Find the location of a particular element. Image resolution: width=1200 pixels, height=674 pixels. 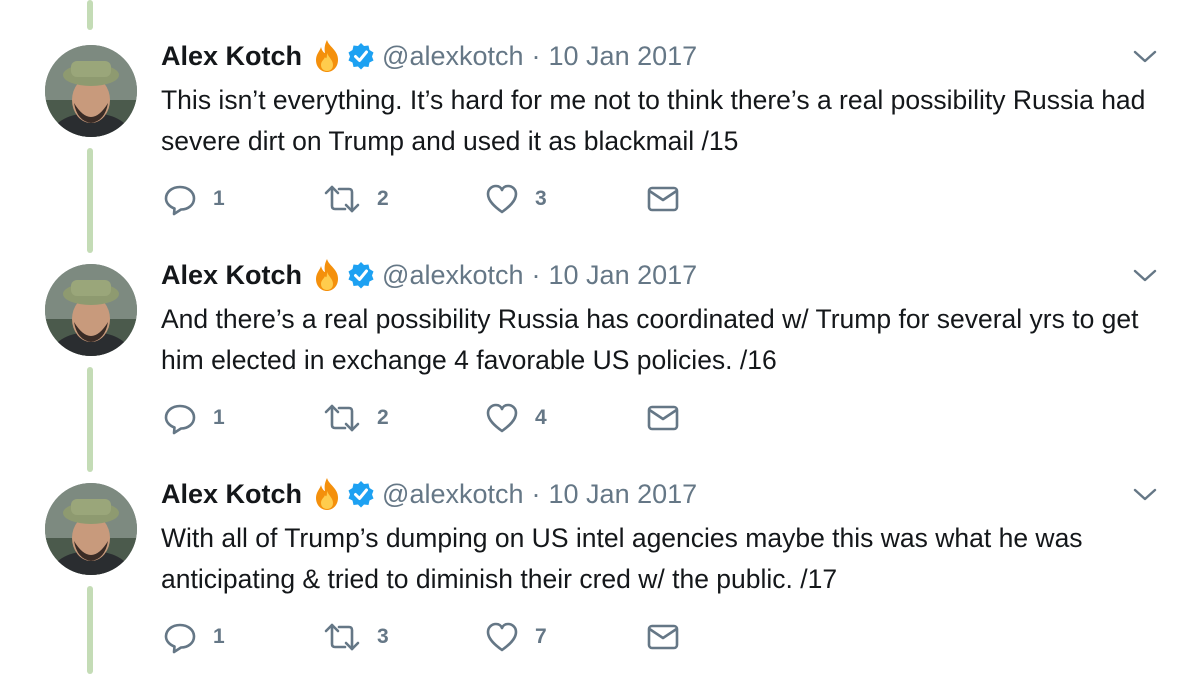

tweet-actions: 1 2 4 is located at coordinates (443, 418).